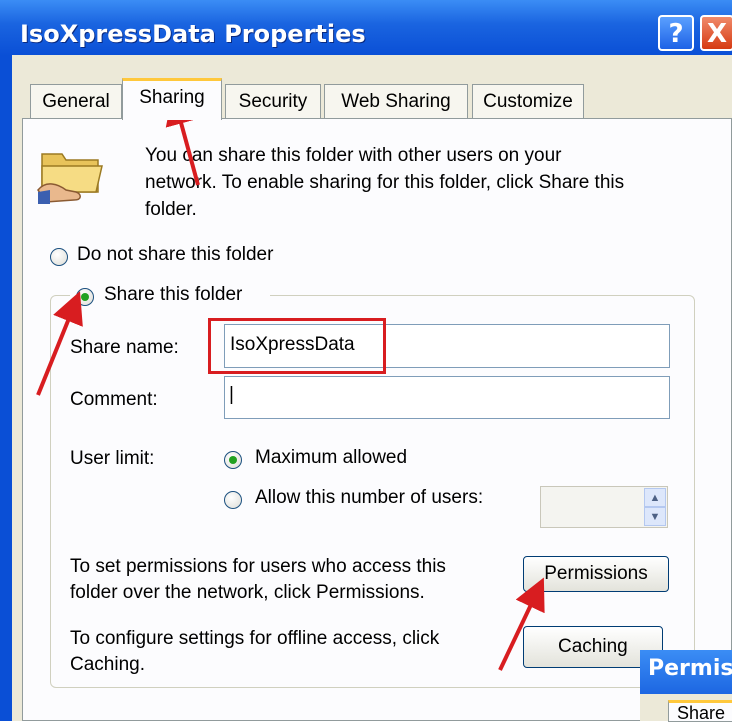  What do you see at coordinates (521, 624) in the screenshot?
I see `arrow-to-permissions-button` at bounding box center [521, 624].